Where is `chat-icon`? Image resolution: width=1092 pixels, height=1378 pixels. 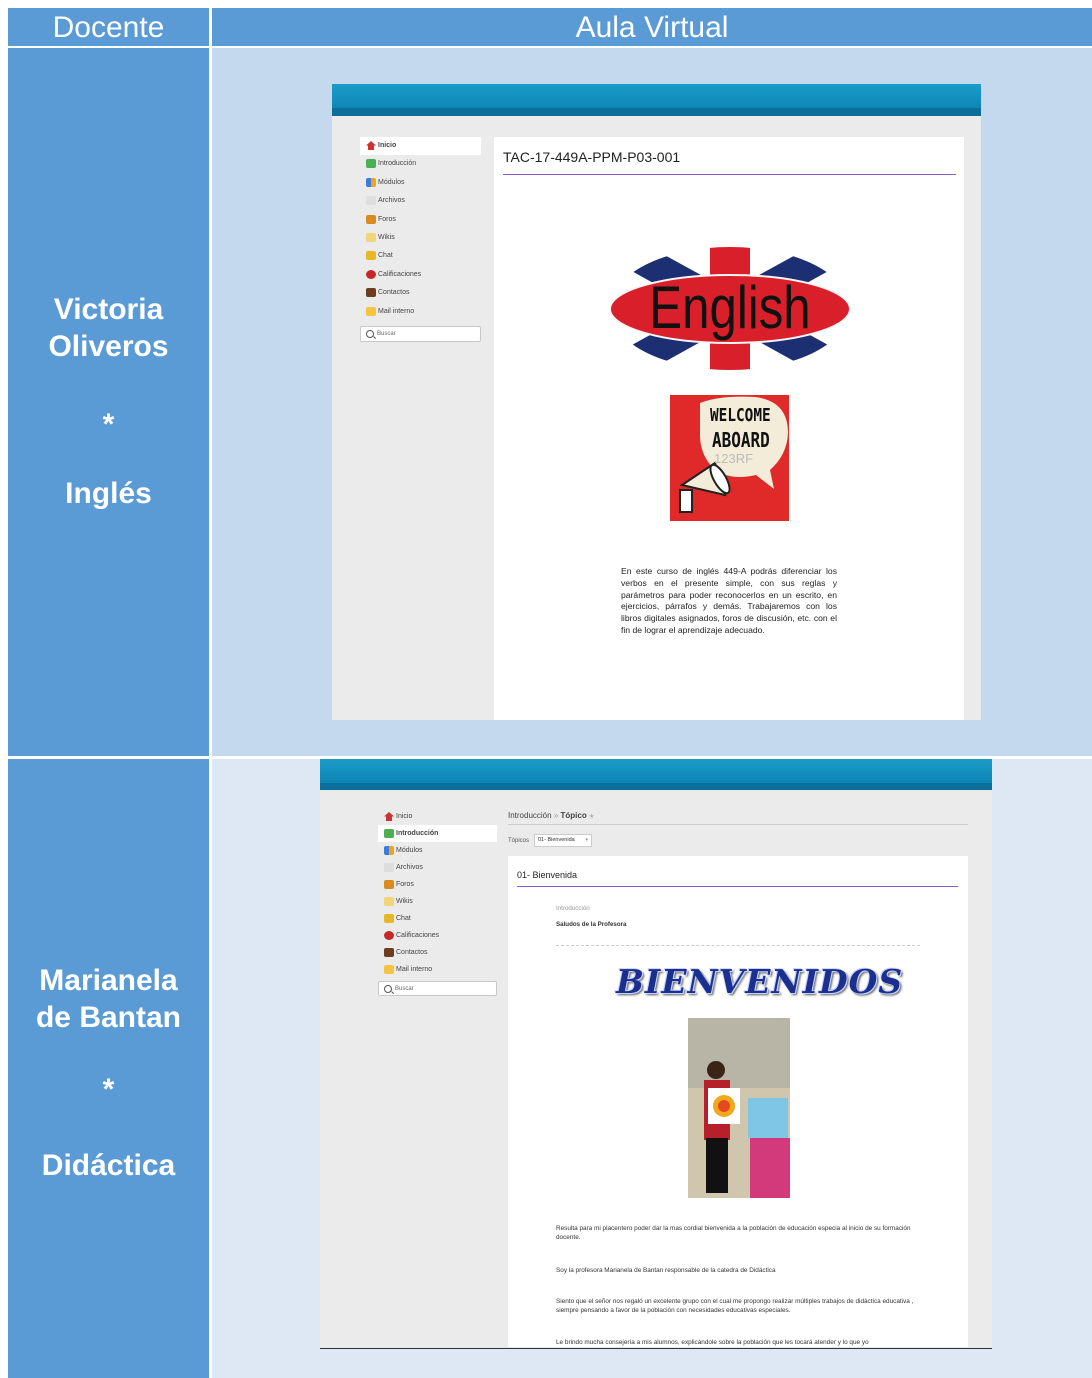
chat-icon is located at coordinates (389, 918).